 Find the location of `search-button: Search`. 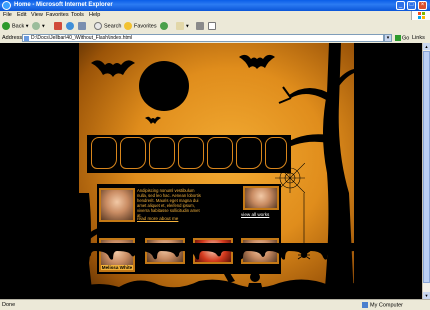

search-button: Search is located at coordinates (107, 26).